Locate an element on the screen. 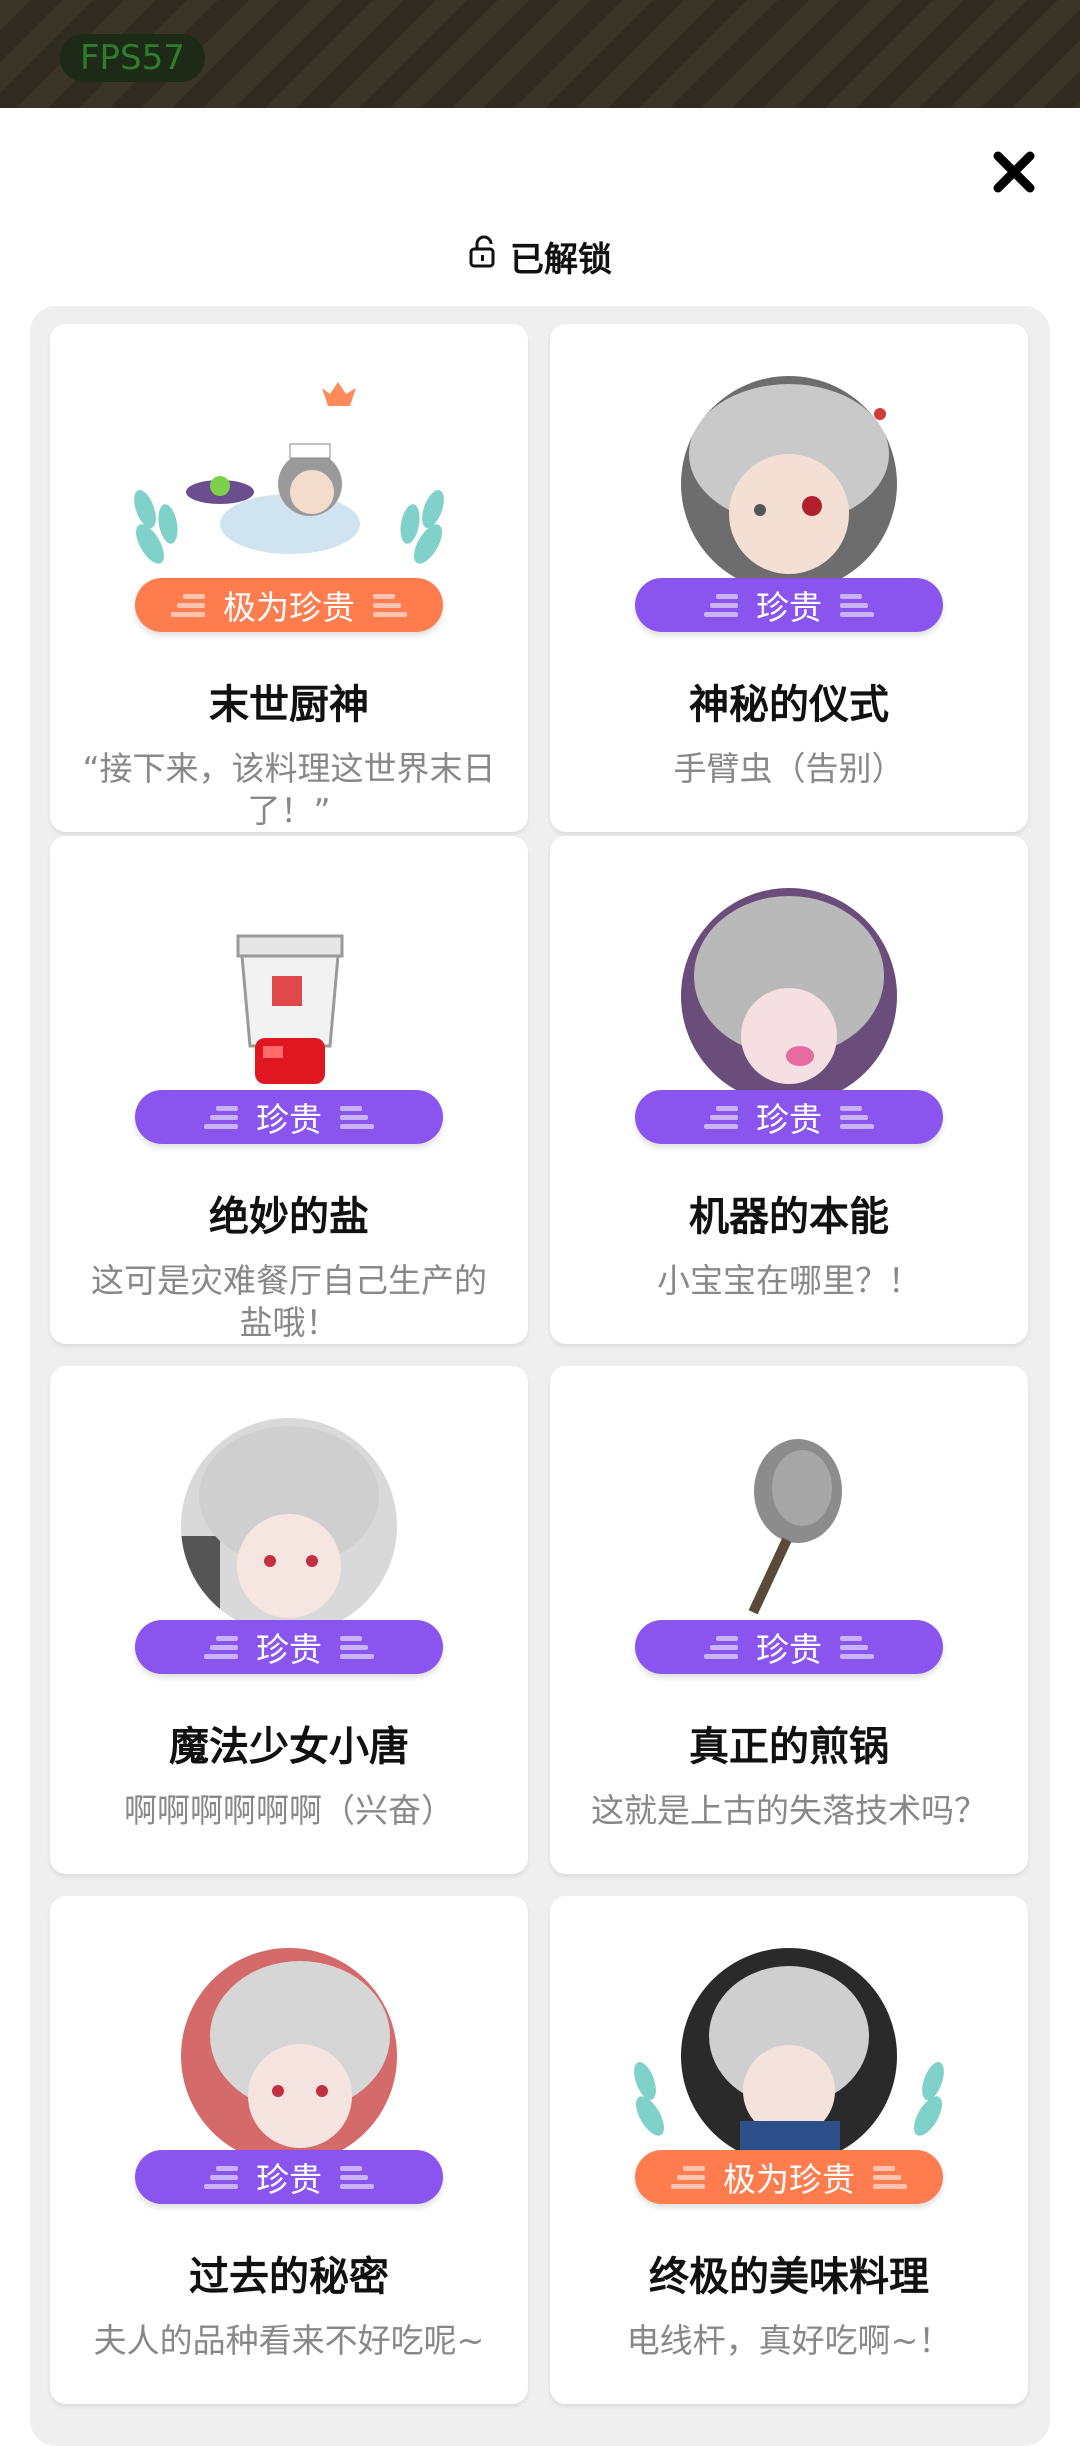 Image resolution: width=1080 pixels, height=2446 pixels. achievement-card-doomsday-chef: 极为珍贵 末世厨神 “接下来，该料理这世界末日了！” is located at coordinates (289, 578).